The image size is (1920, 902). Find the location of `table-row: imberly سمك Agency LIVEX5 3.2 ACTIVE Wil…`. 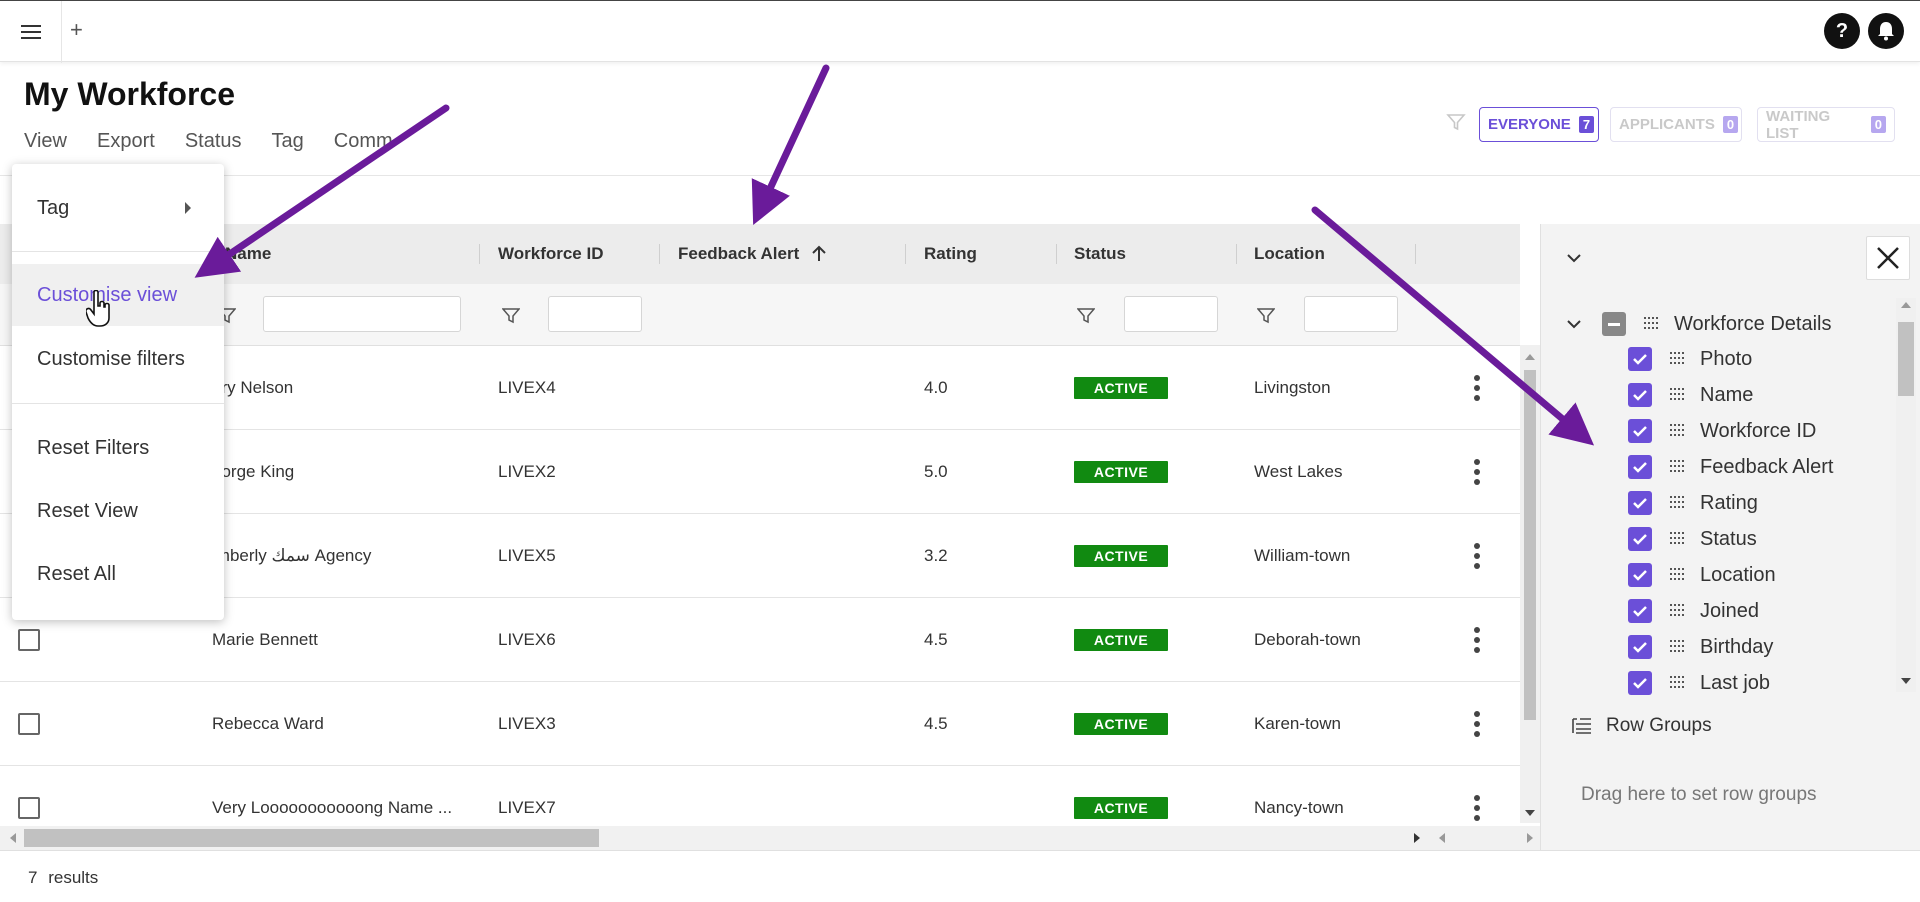

table-row: imberly سمك Agency LIVEX5 3.2 ACTIVE Wil… is located at coordinates (760, 556).